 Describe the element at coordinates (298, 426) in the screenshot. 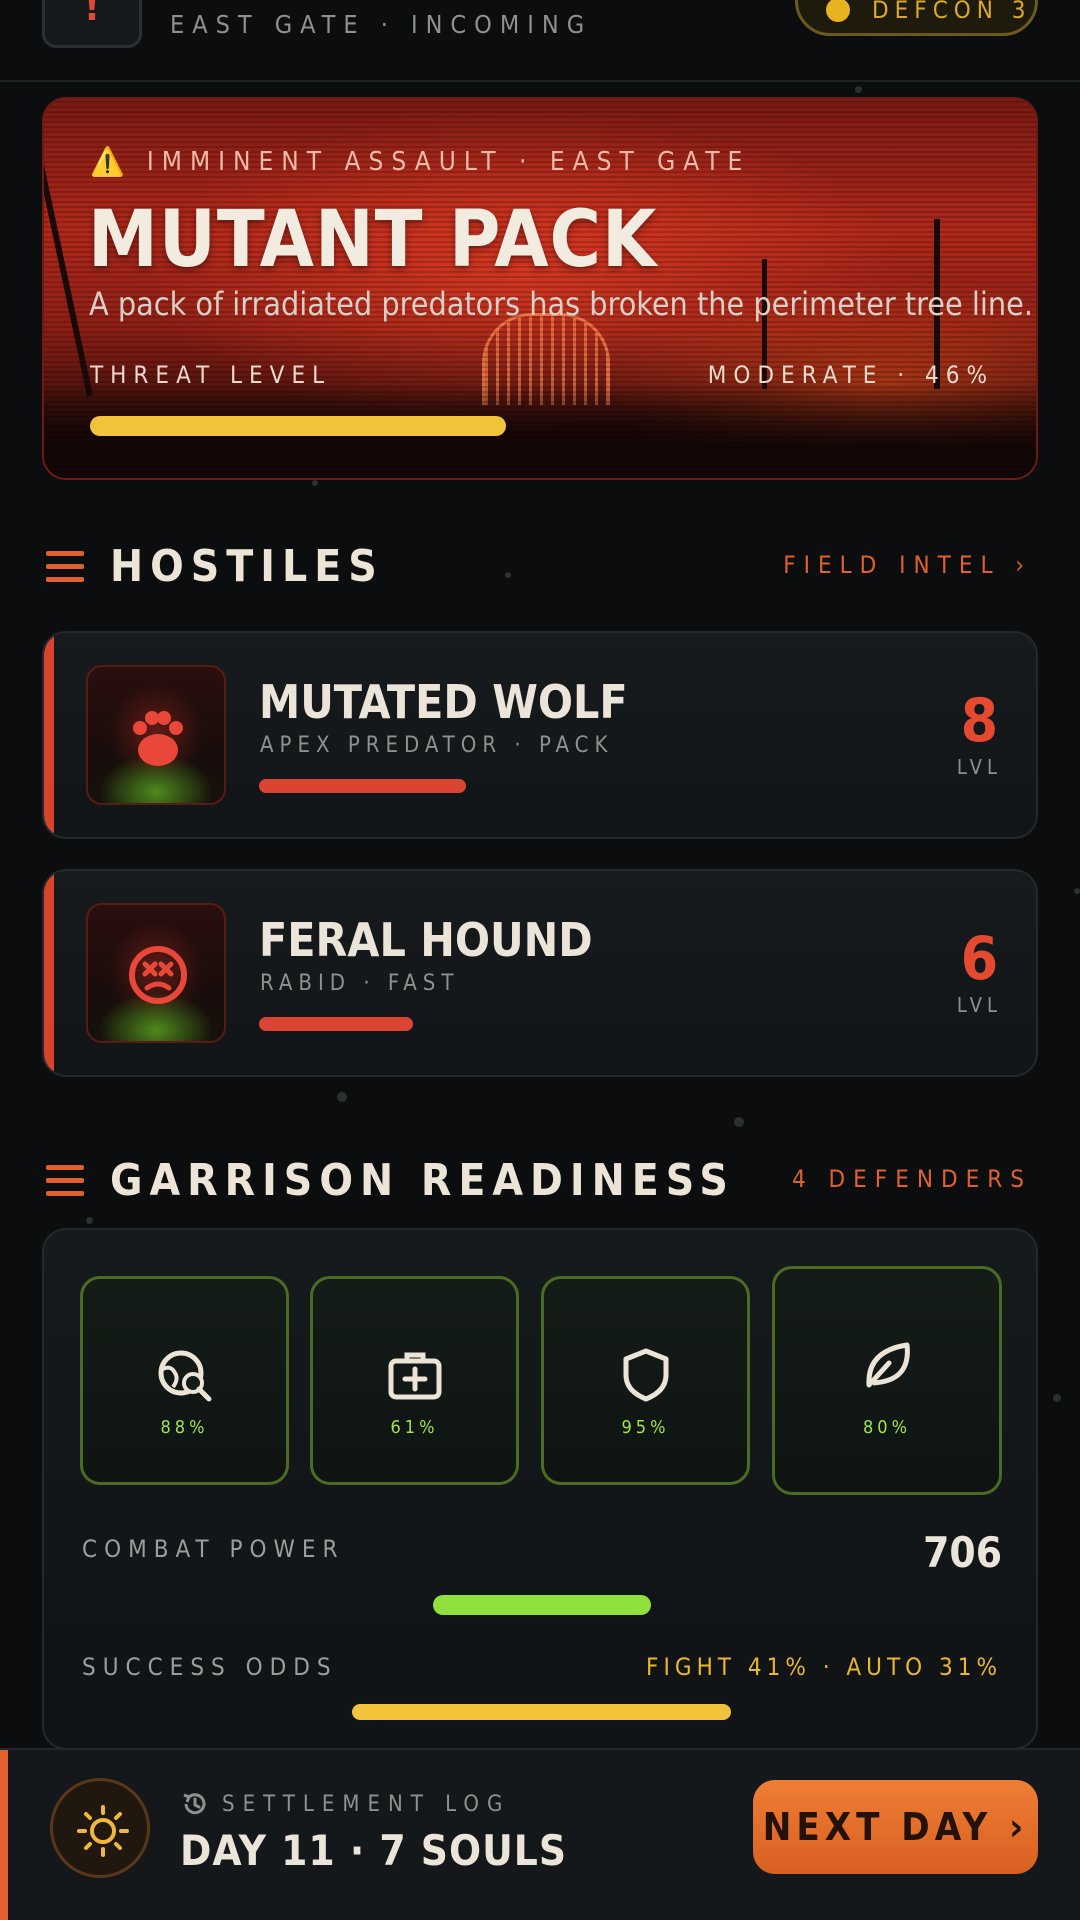

I see `threat-level-bar` at that location.